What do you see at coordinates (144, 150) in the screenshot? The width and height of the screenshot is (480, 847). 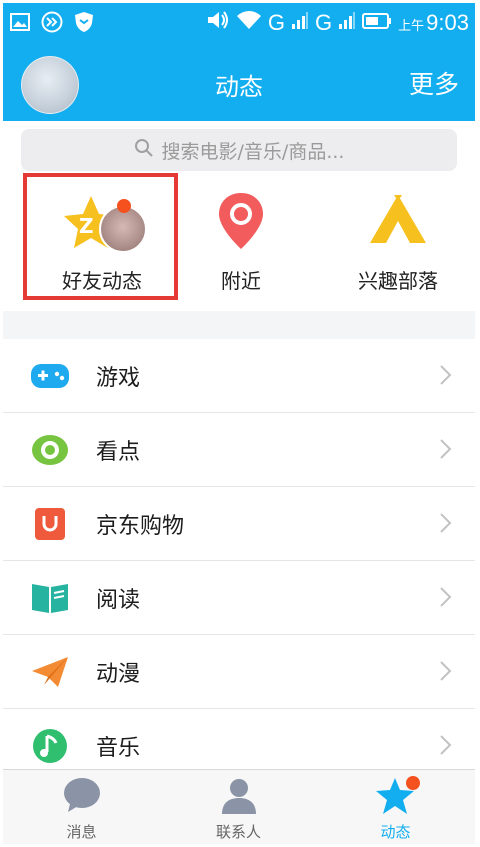 I see `search-icon` at bounding box center [144, 150].